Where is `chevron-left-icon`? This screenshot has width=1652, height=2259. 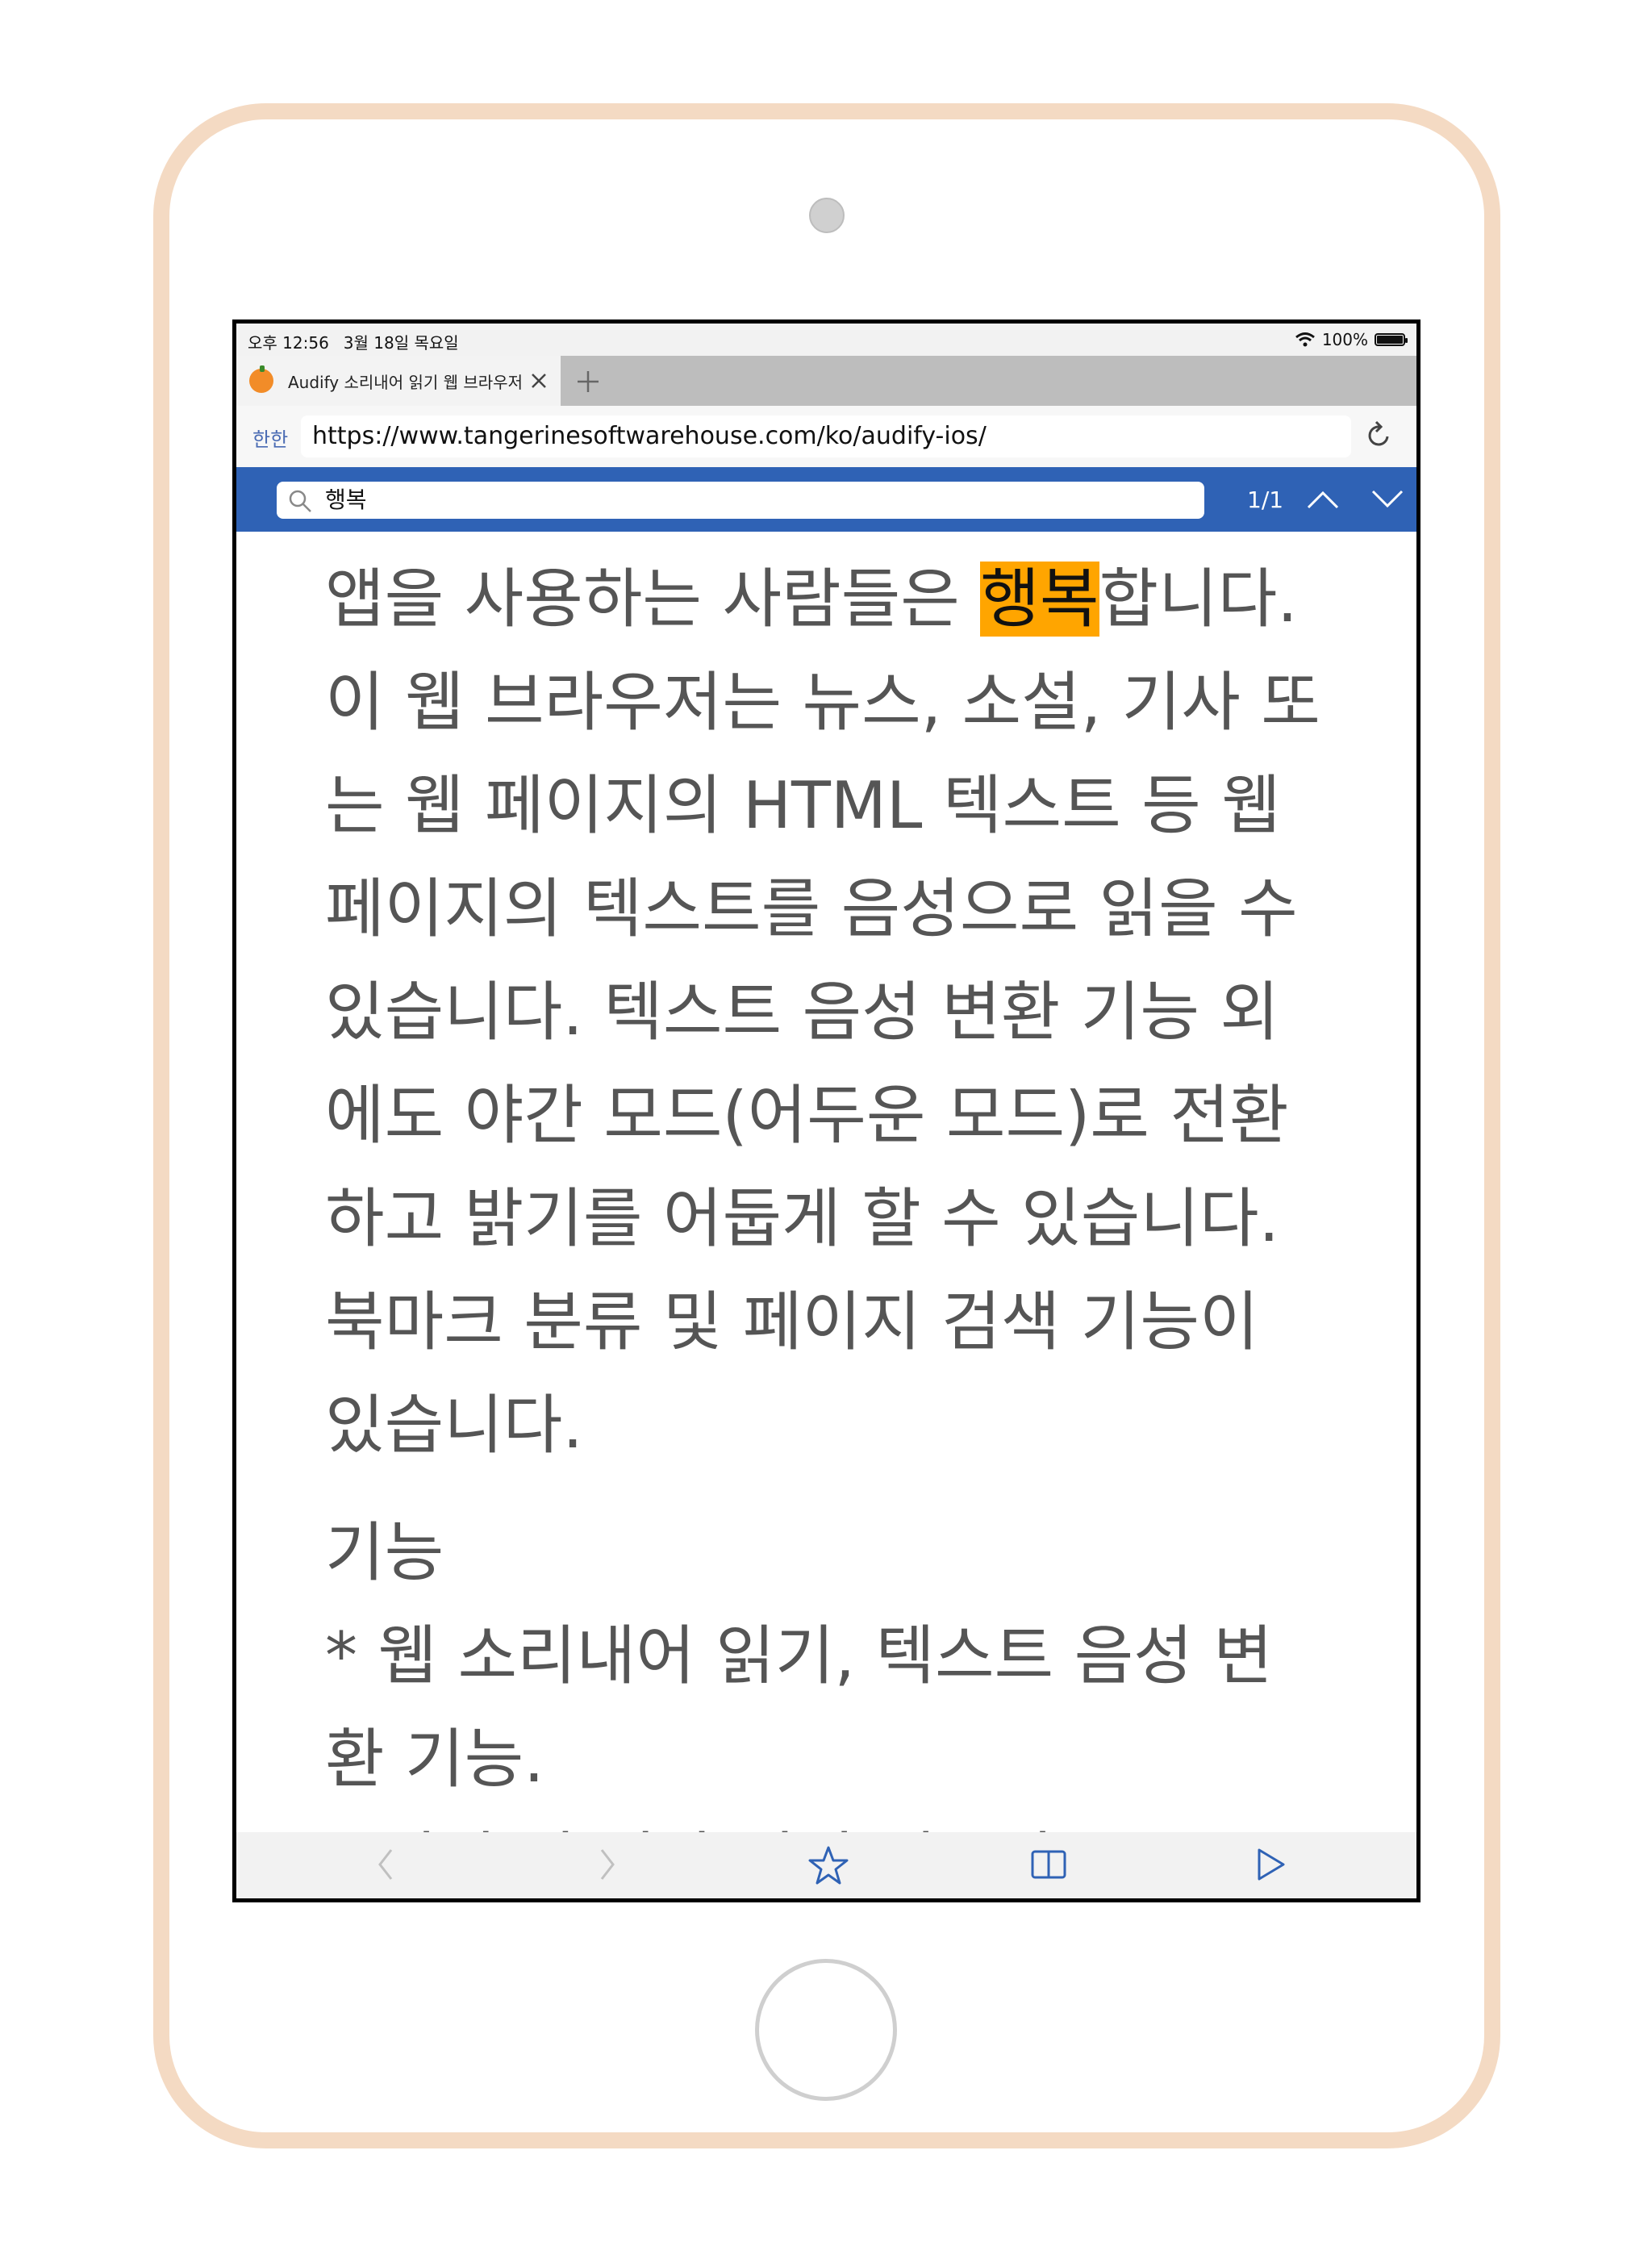 chevron-left-icon is located at coordinates (386, 1865).